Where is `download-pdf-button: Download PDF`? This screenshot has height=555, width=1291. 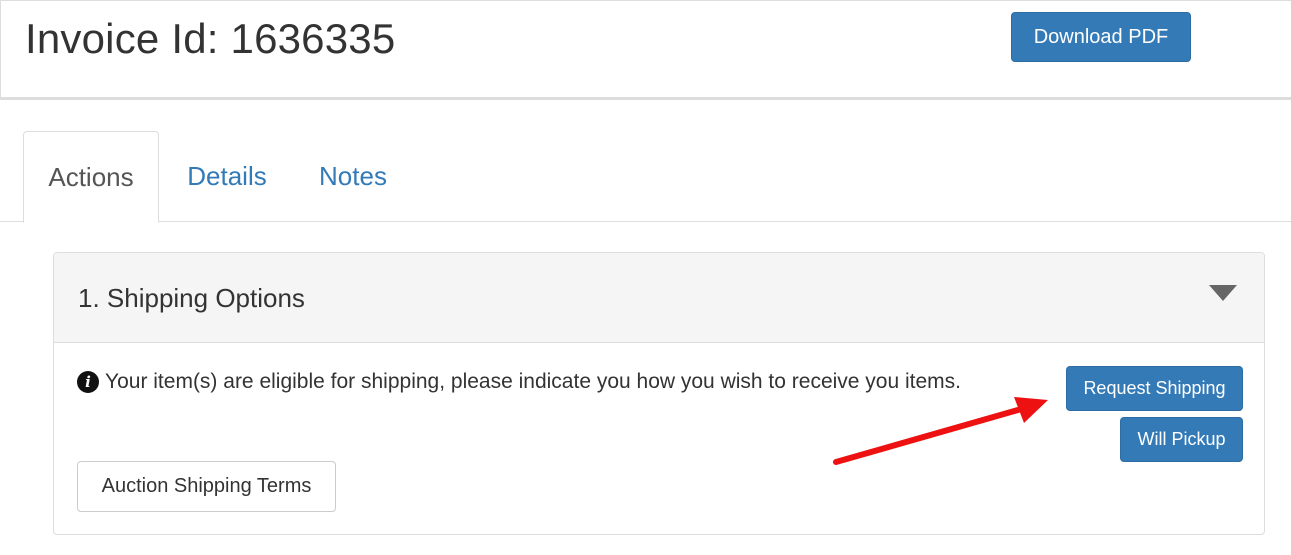 download-pdf-button: Download PDF is located at coordinates (1101, 37).